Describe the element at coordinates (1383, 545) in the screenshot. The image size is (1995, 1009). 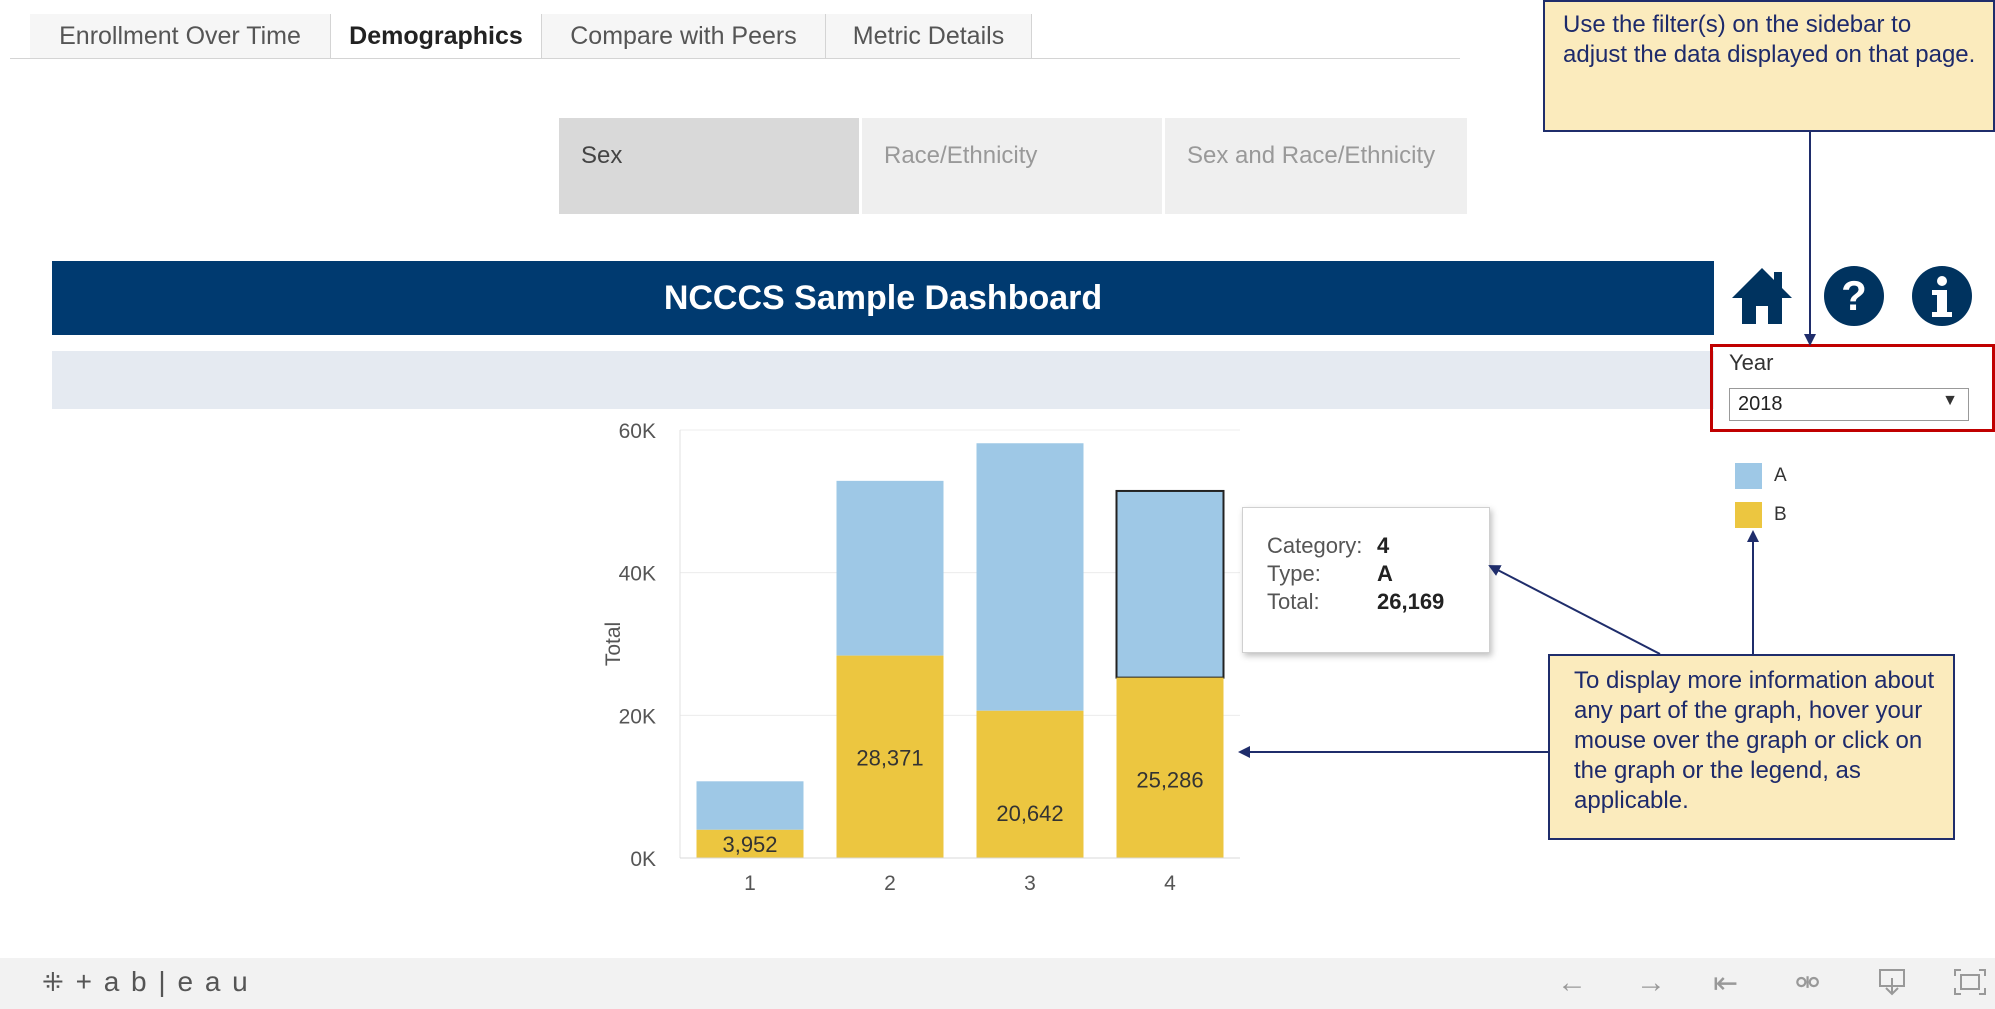
I see `tooltip-category-value: 4` at that location.